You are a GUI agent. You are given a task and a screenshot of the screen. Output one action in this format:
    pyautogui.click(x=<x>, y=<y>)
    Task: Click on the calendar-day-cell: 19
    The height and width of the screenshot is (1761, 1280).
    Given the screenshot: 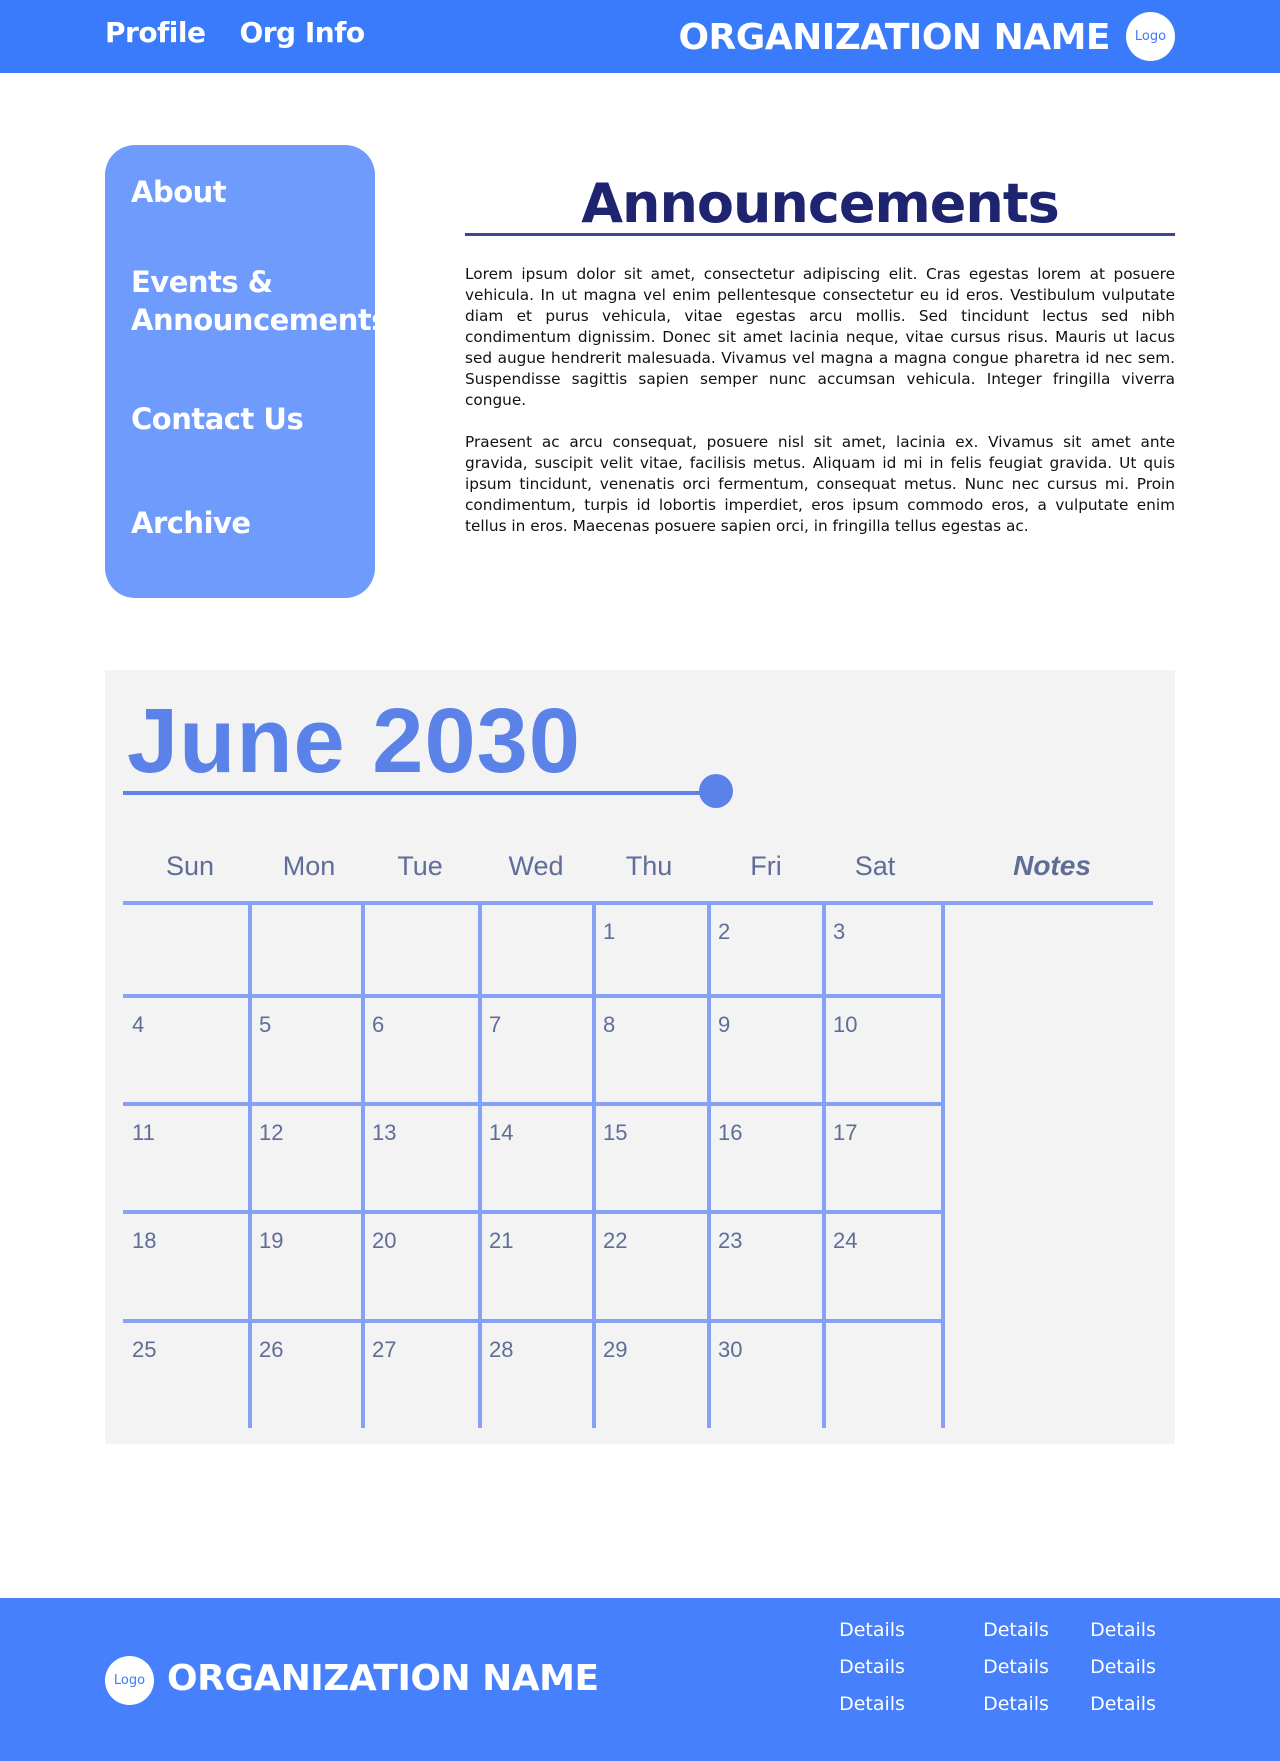 What is the action you would take?
    pyautogui.click(x=271, y=1240)
    